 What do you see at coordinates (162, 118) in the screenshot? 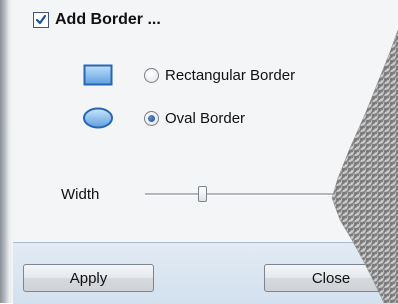
I see `oval-border-option: Oval Border` at bounding box center [162, 118].